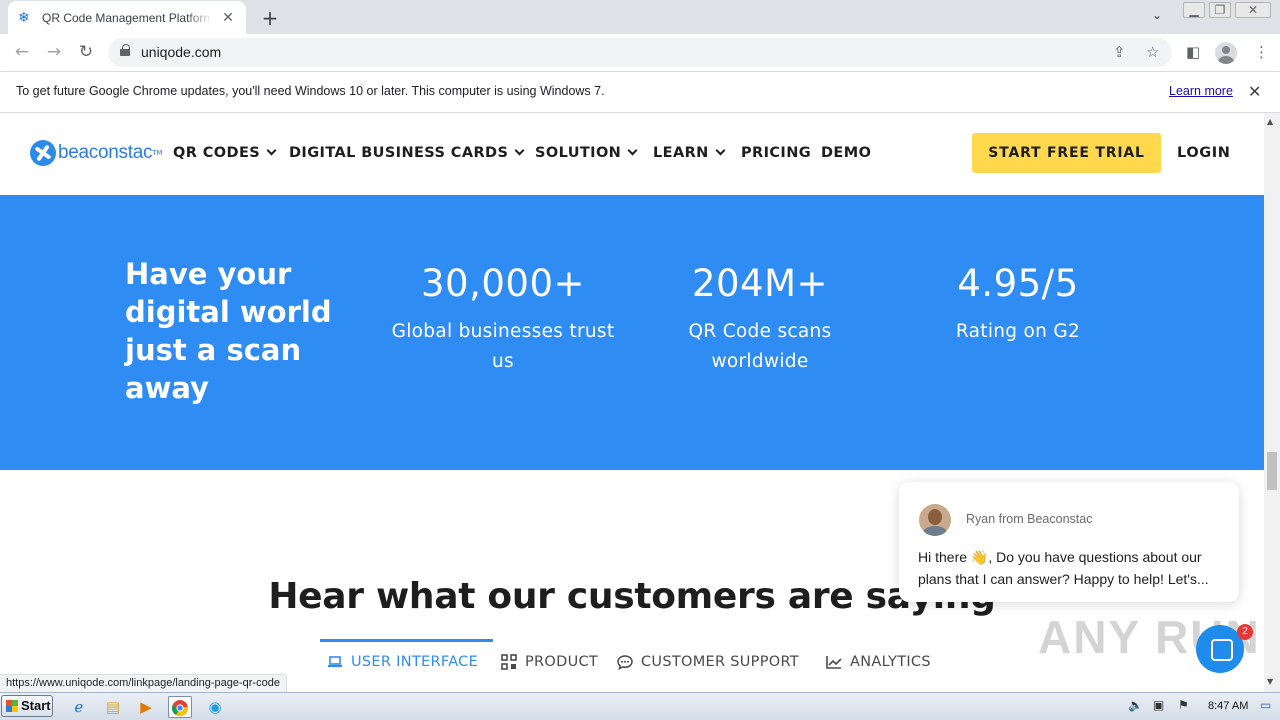  I want to click on new-tab-button: +, so click(270, 18).